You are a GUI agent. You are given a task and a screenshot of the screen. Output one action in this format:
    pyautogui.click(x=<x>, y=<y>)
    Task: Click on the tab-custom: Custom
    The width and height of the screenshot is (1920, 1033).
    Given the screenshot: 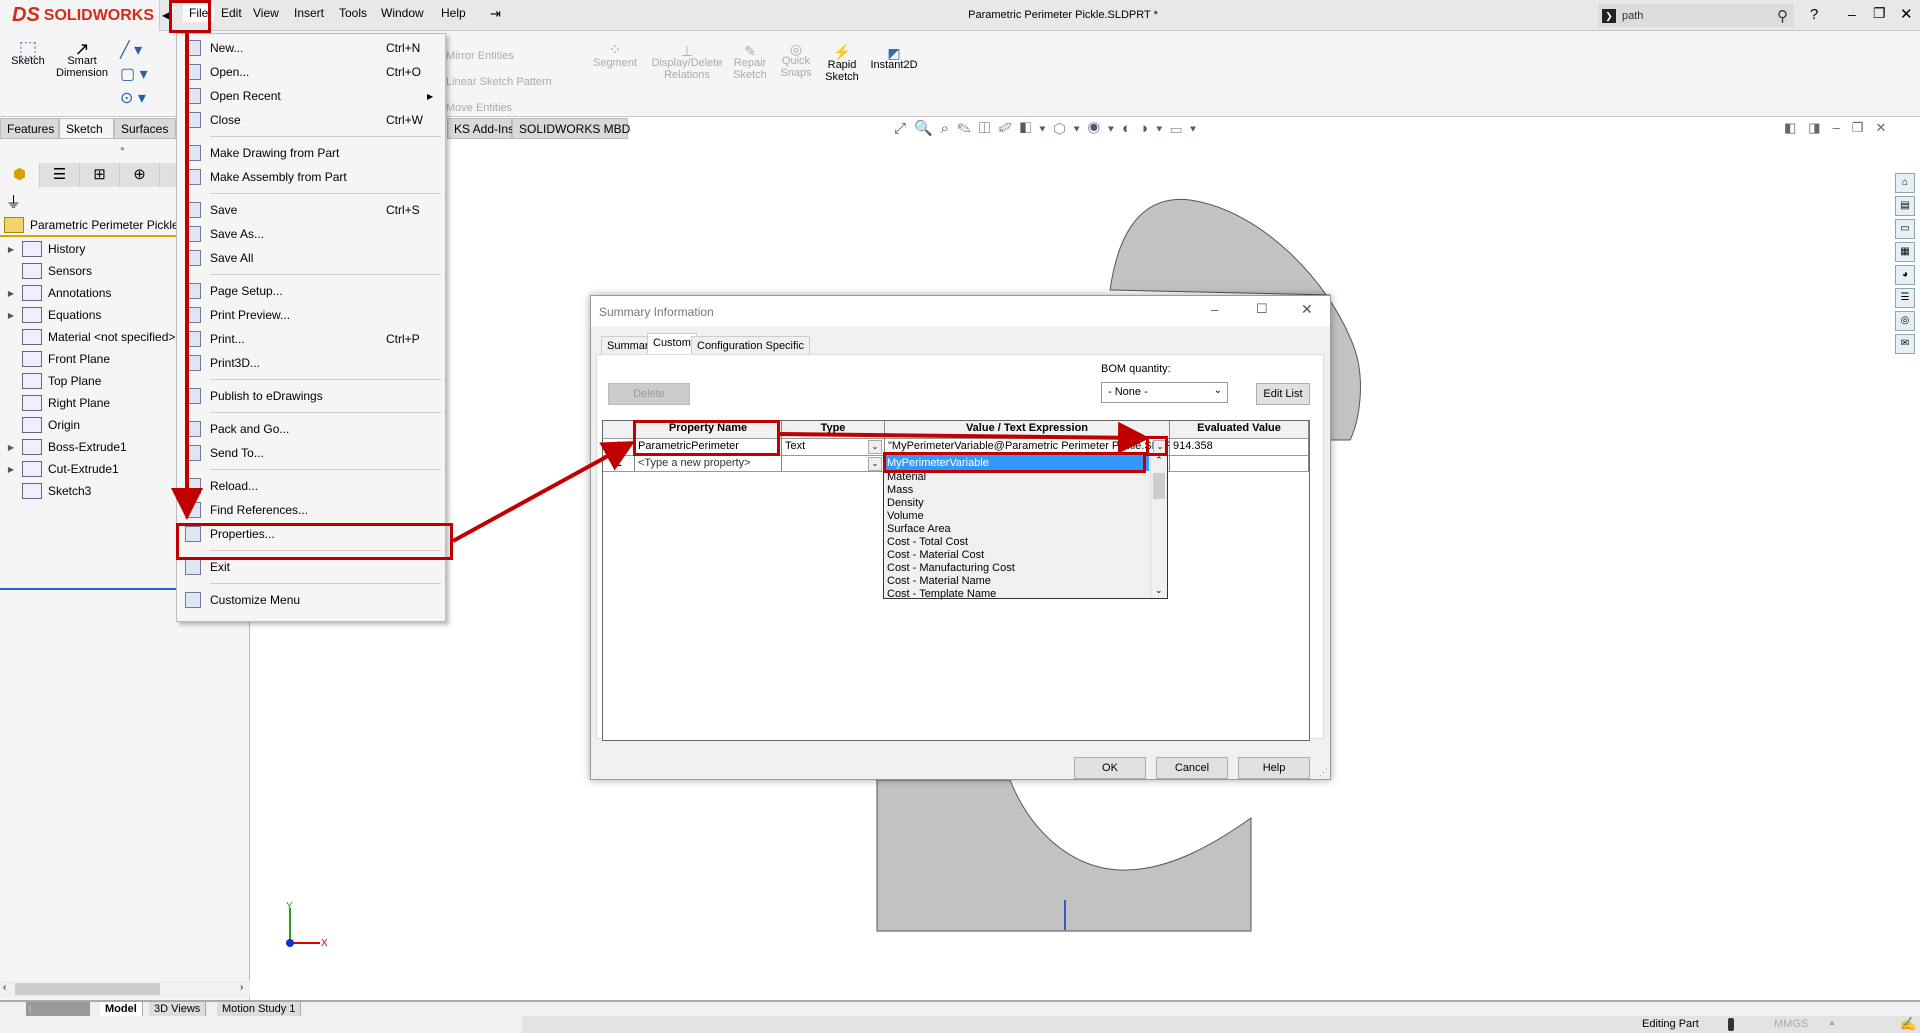 What is the action you would take?
    pyautogui.click(x=672, y=344)
    